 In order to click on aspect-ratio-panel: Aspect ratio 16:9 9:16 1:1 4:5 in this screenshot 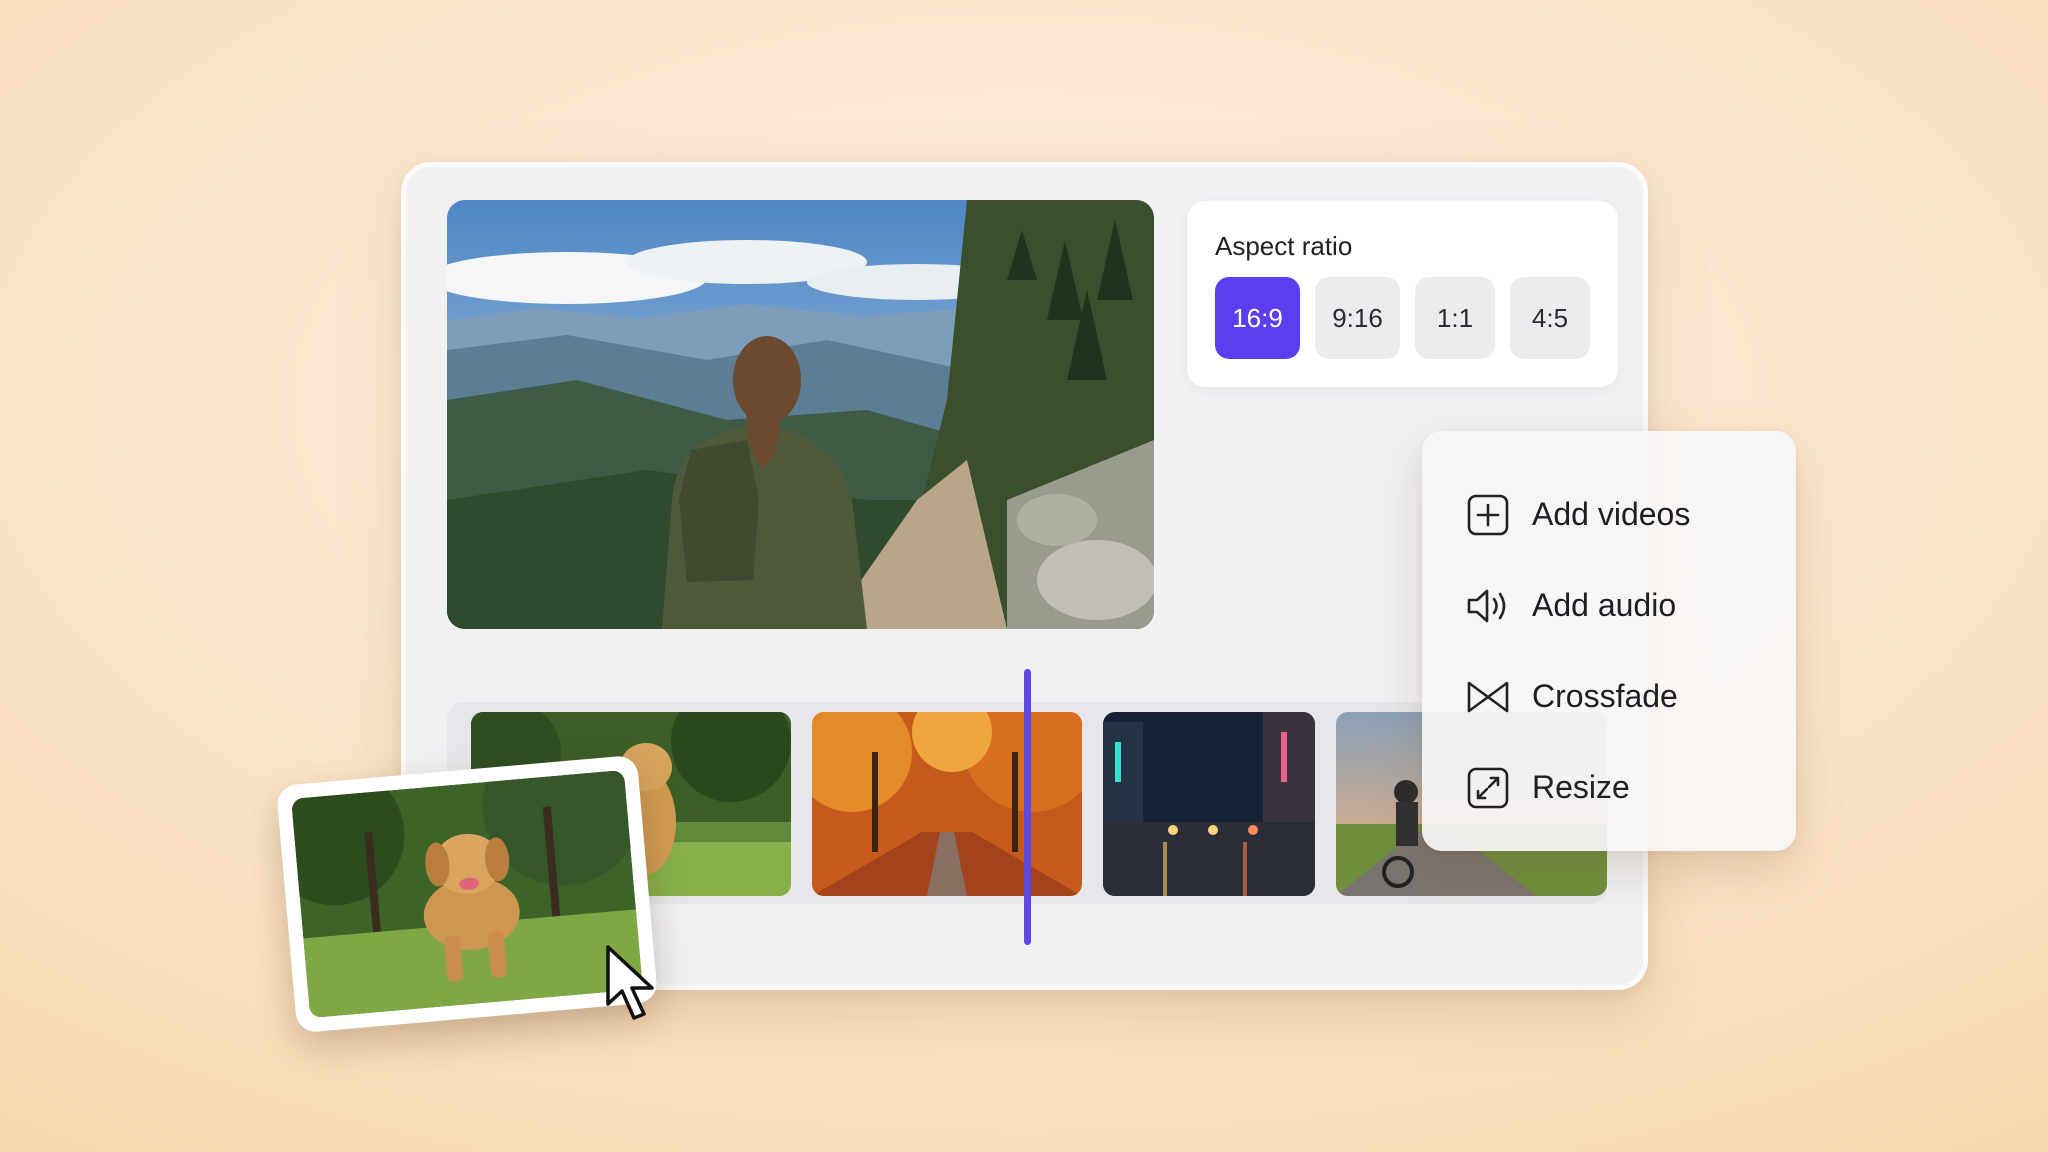, I will do `click(1402, 294)`.